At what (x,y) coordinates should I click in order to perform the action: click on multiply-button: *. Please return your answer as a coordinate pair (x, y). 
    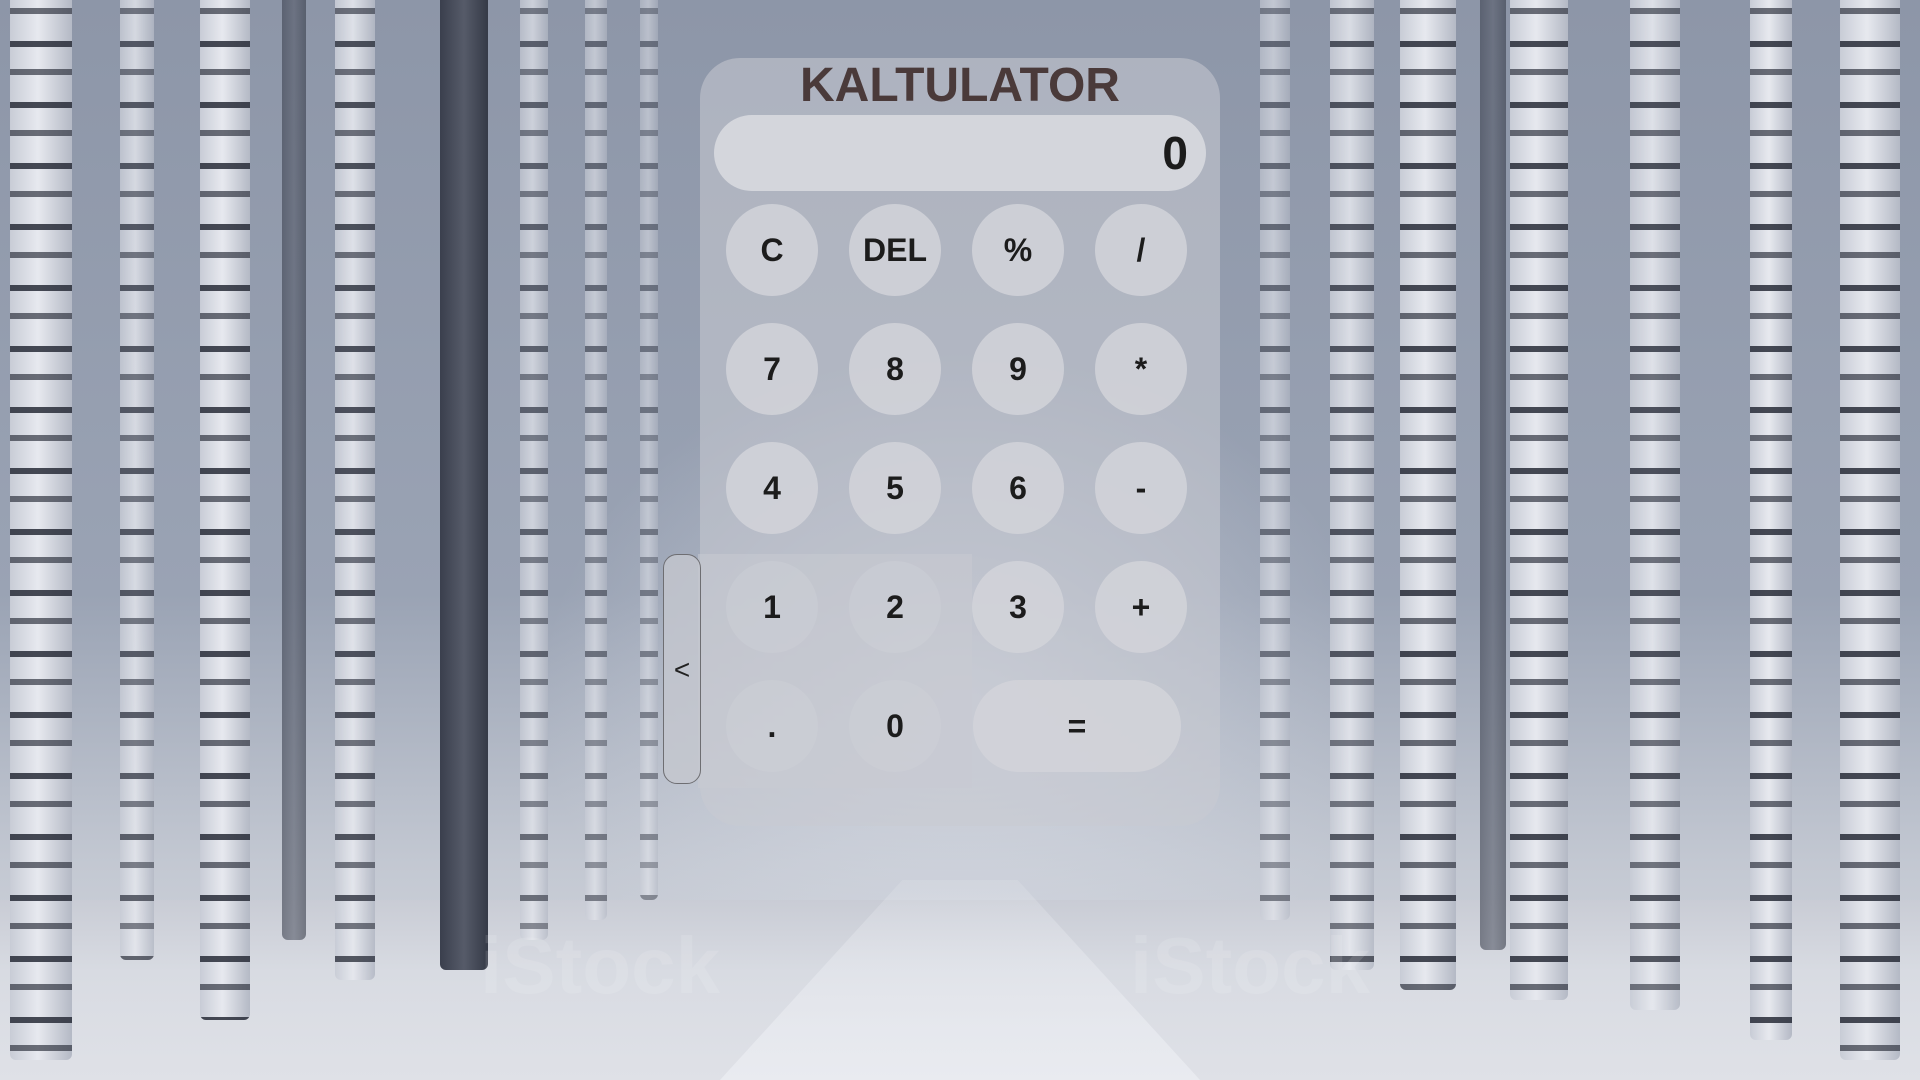
    Looking at the image, I should click on (1141, 369).